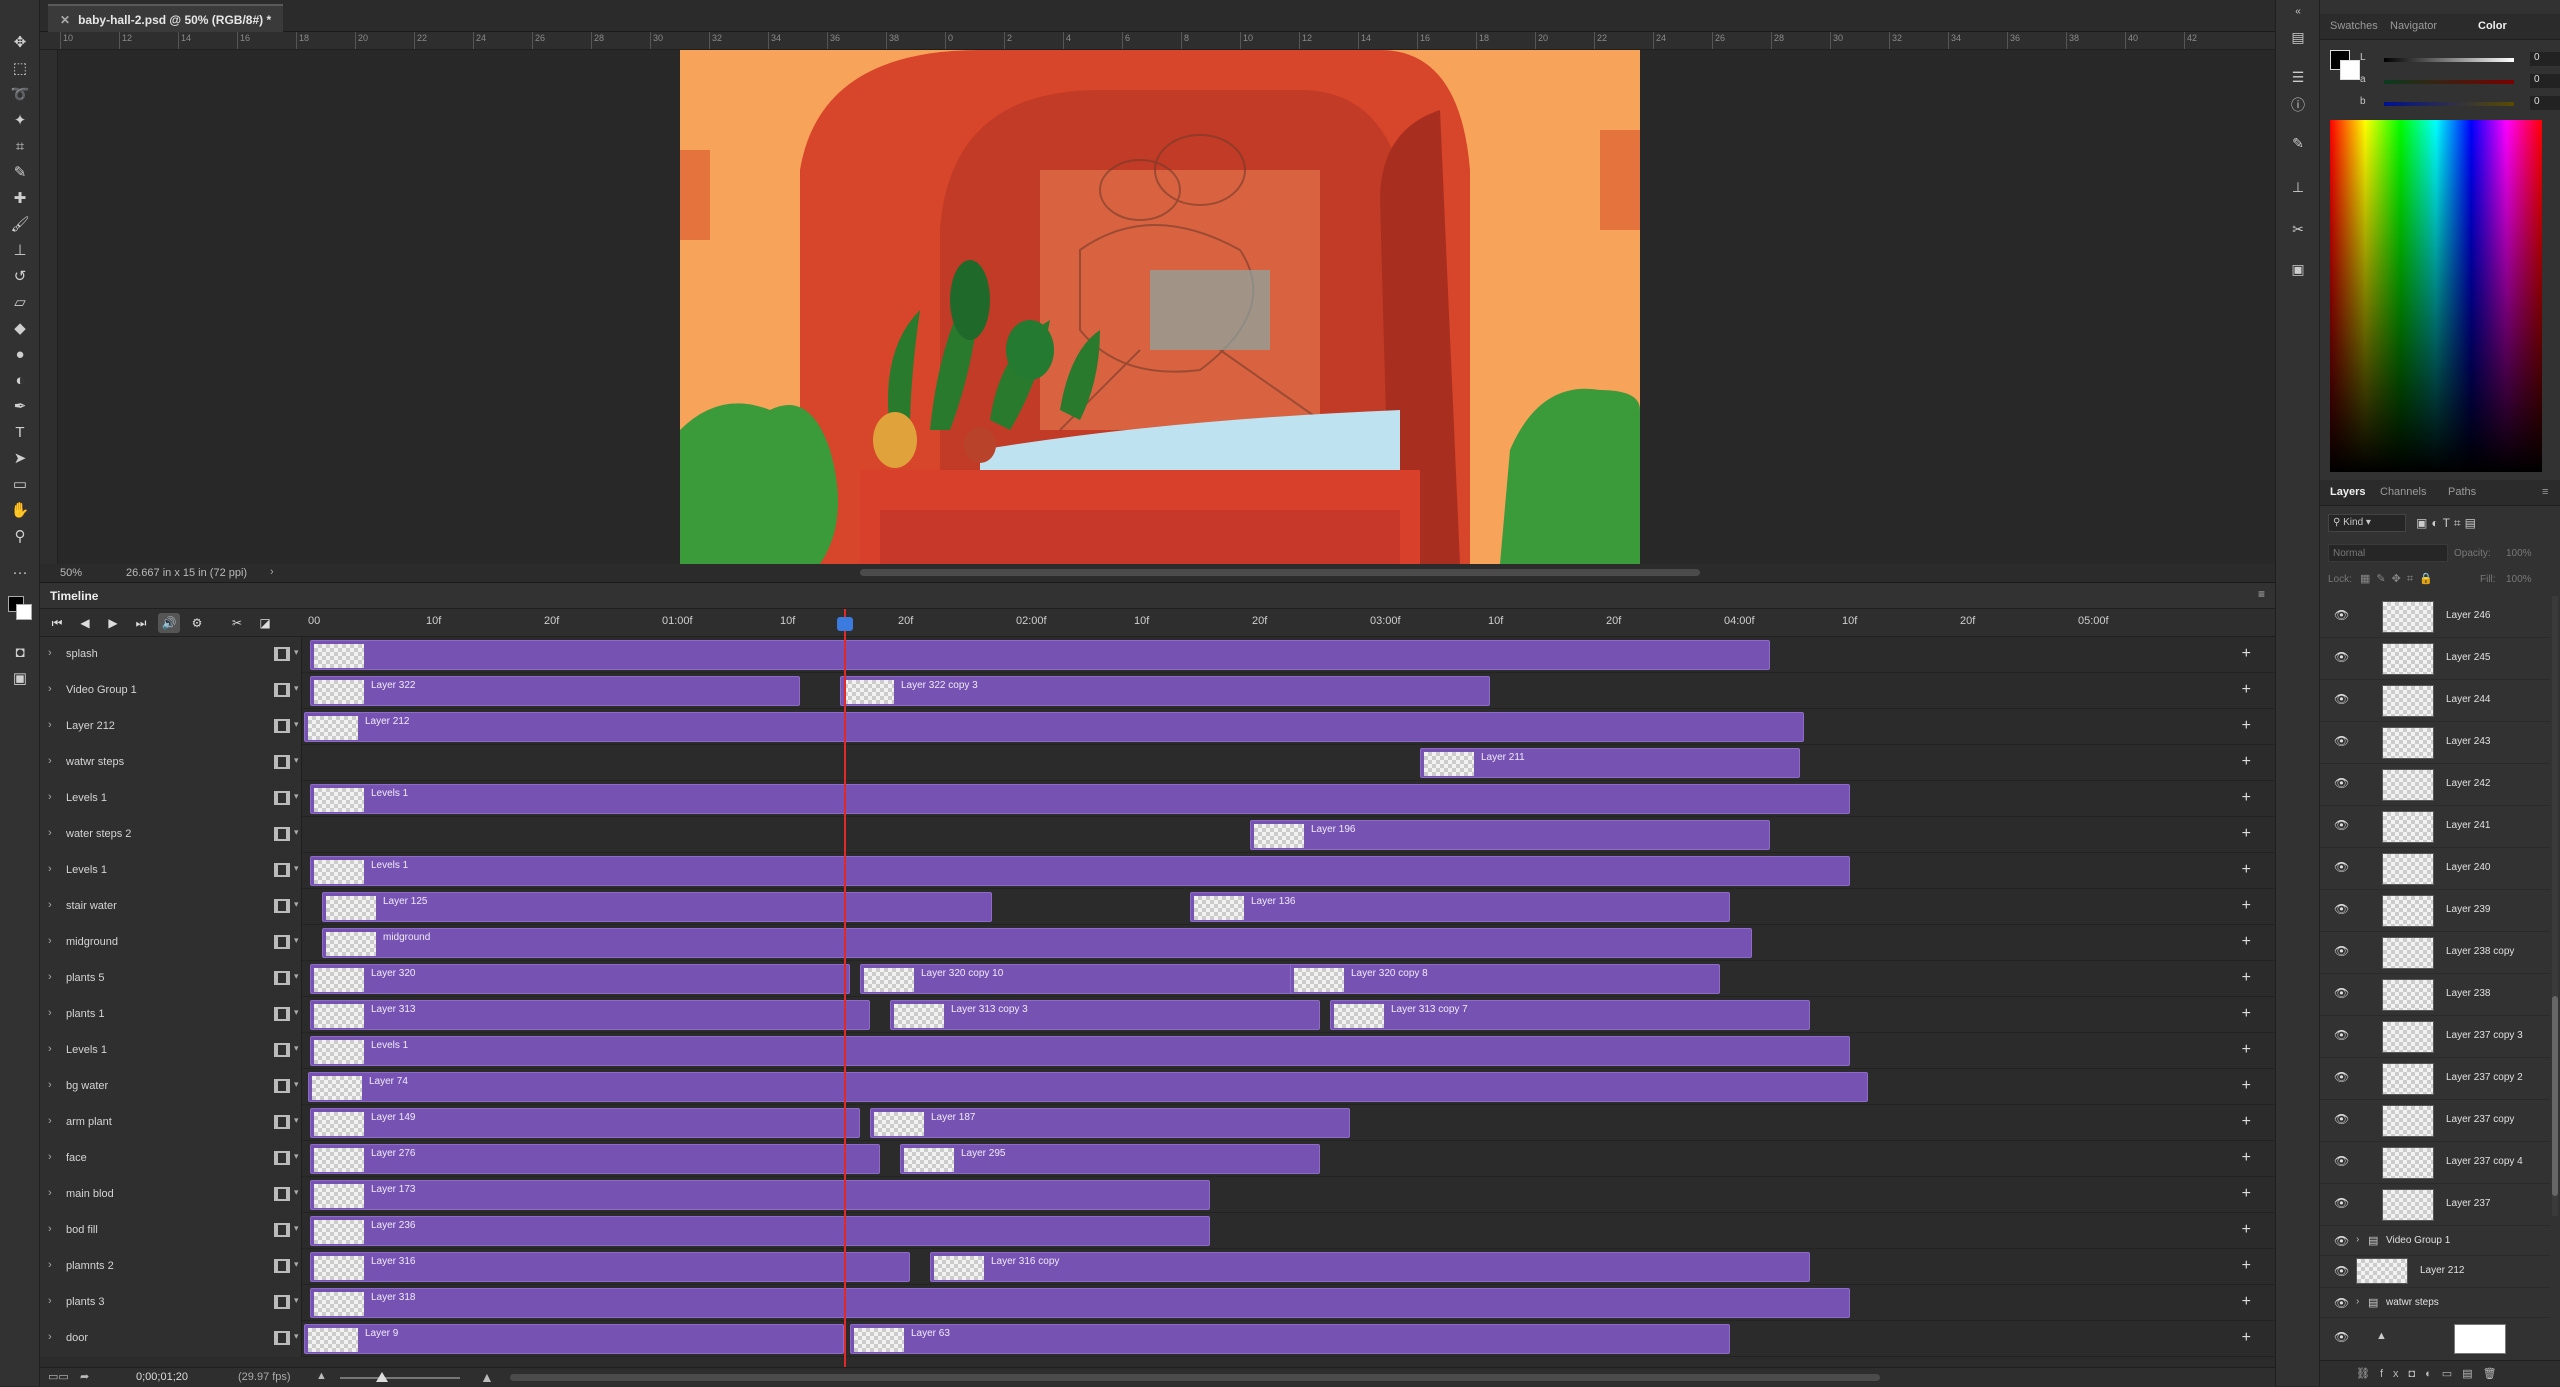 This screenshot has height=1387, width=2560. What do you see at coordinates (1088, 1087) in the screenshot?
I see `timeline-clip: Layer 74` at bounding box center [1088, 1087].